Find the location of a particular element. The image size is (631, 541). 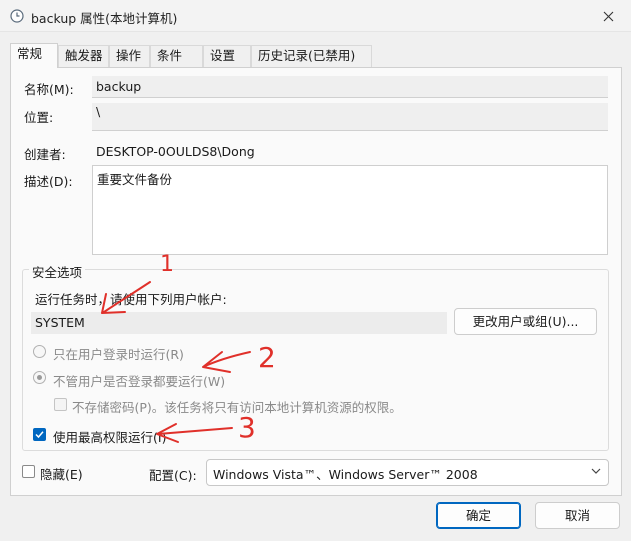

tab-conditions: 条件 is located at coordinates (176, 56).